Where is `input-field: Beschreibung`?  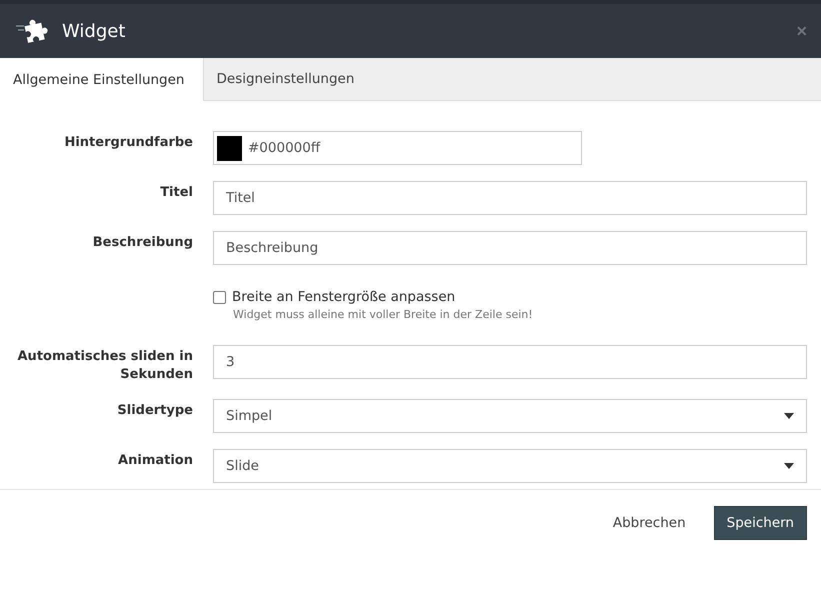 input-field: Beschreibung is located at coordinates (510, 248).